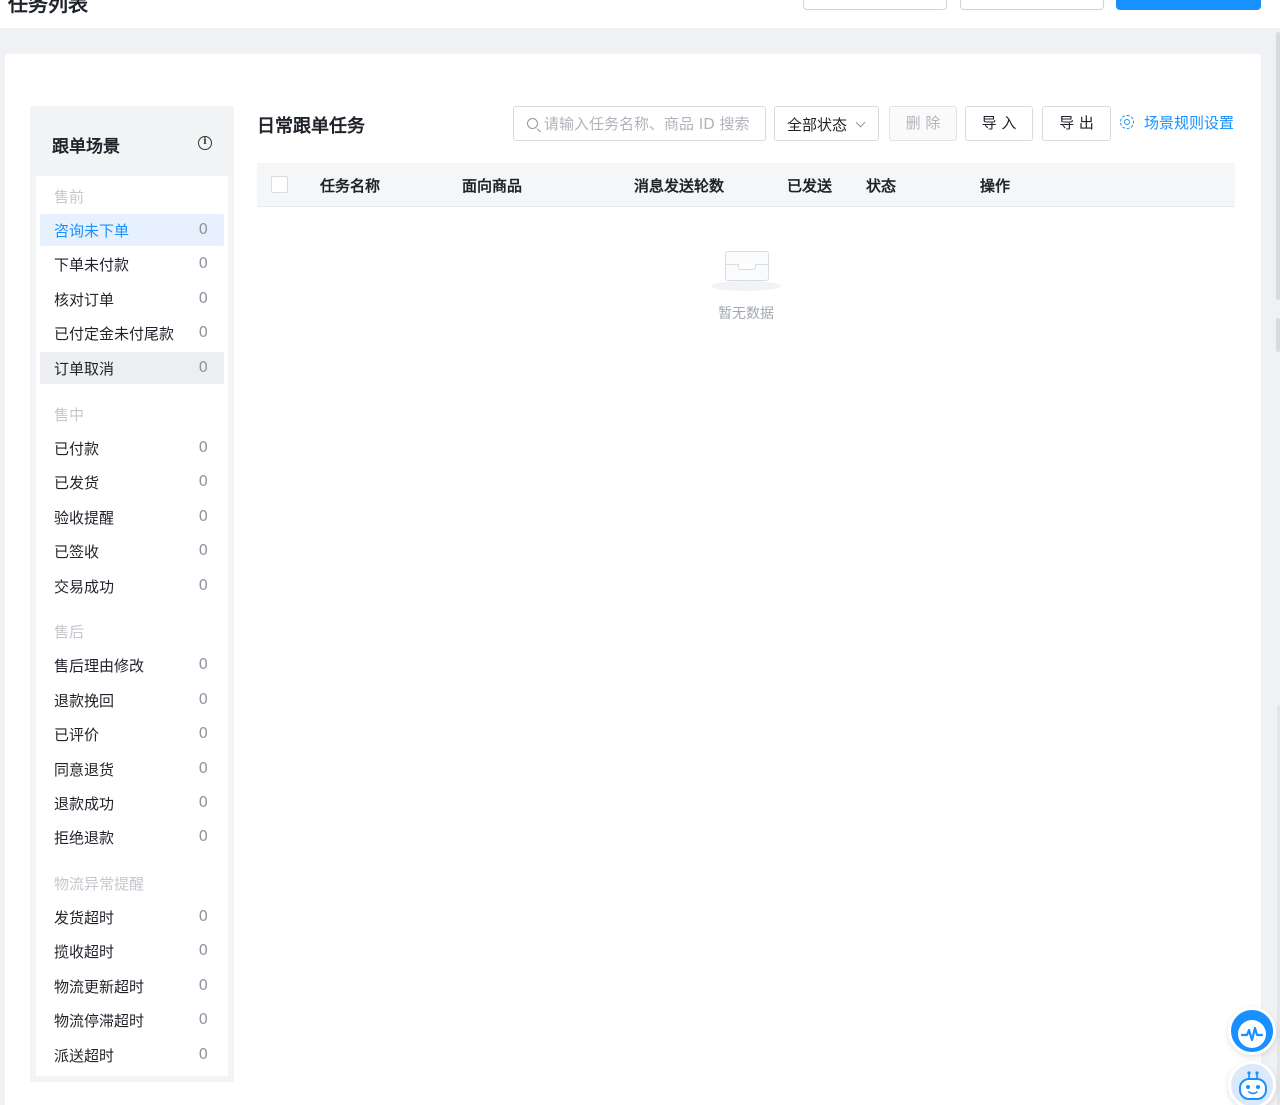  What do you see at coordinates (132, 448) in the screenshot?
I see `sidebar-item: 已付款 0` at bounding box center [132, 448].